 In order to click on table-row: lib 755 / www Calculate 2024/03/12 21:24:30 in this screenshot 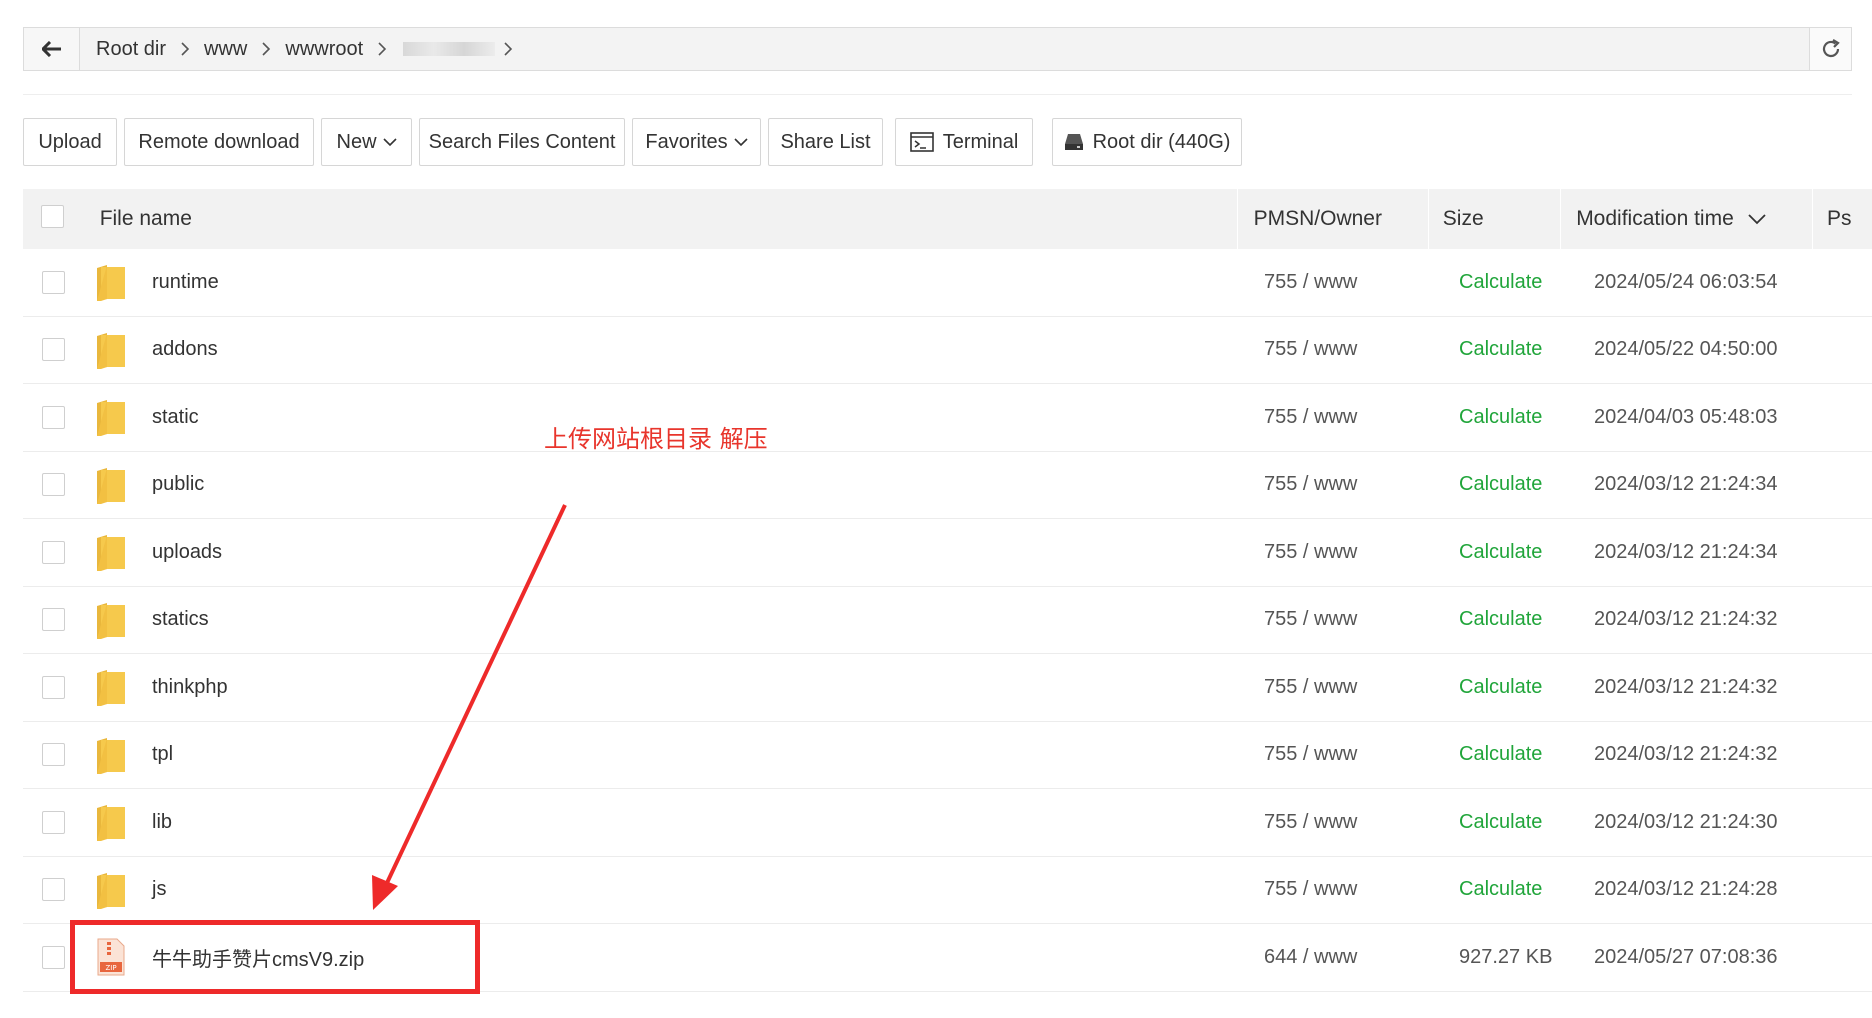, I will do `click(947, 823)`.